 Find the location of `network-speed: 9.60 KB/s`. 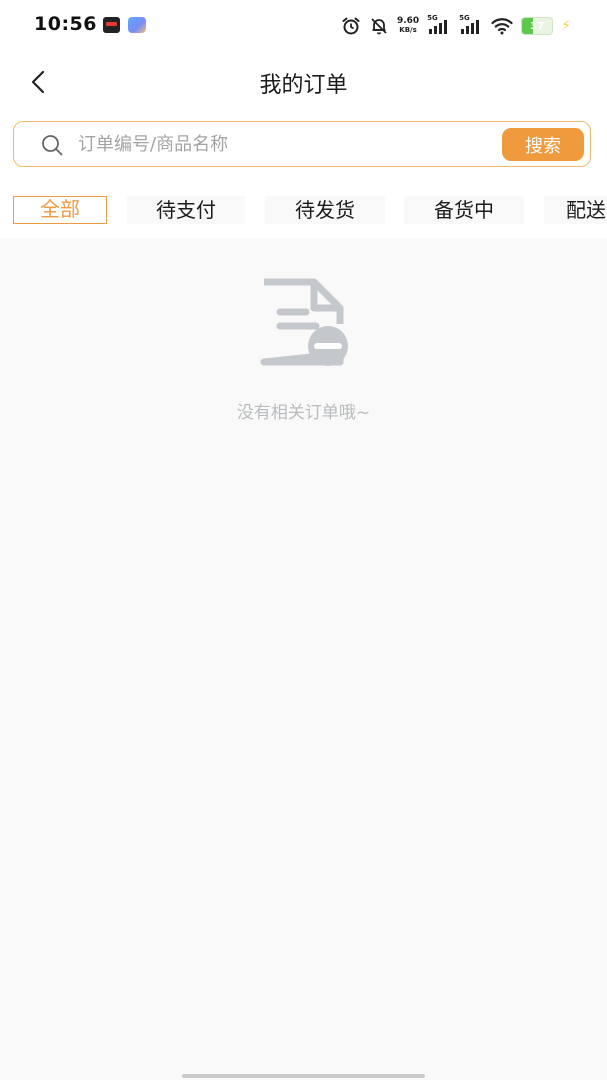

network-speed: 9.60 KB/s is located at coordinates (408, 26).